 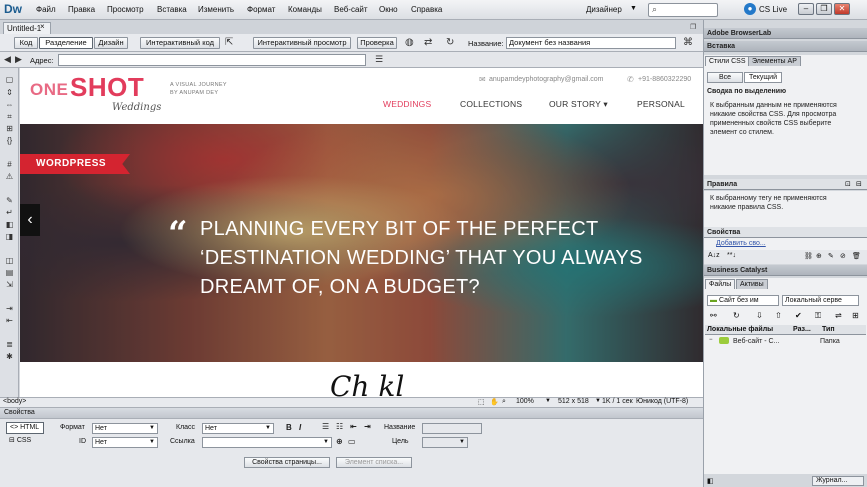 I want to click on menu-edit: Правка, so click(x=81, y=9).